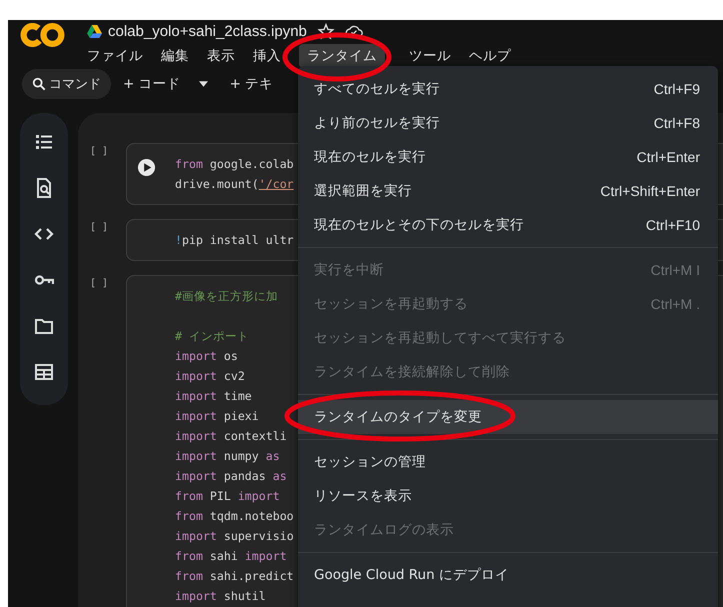 The image size is (723, 607). What do you see at coordinates (363, 496) in the screenshot?
I see `menu-item-label: リソースを表示` at bounding box center [363, 496].